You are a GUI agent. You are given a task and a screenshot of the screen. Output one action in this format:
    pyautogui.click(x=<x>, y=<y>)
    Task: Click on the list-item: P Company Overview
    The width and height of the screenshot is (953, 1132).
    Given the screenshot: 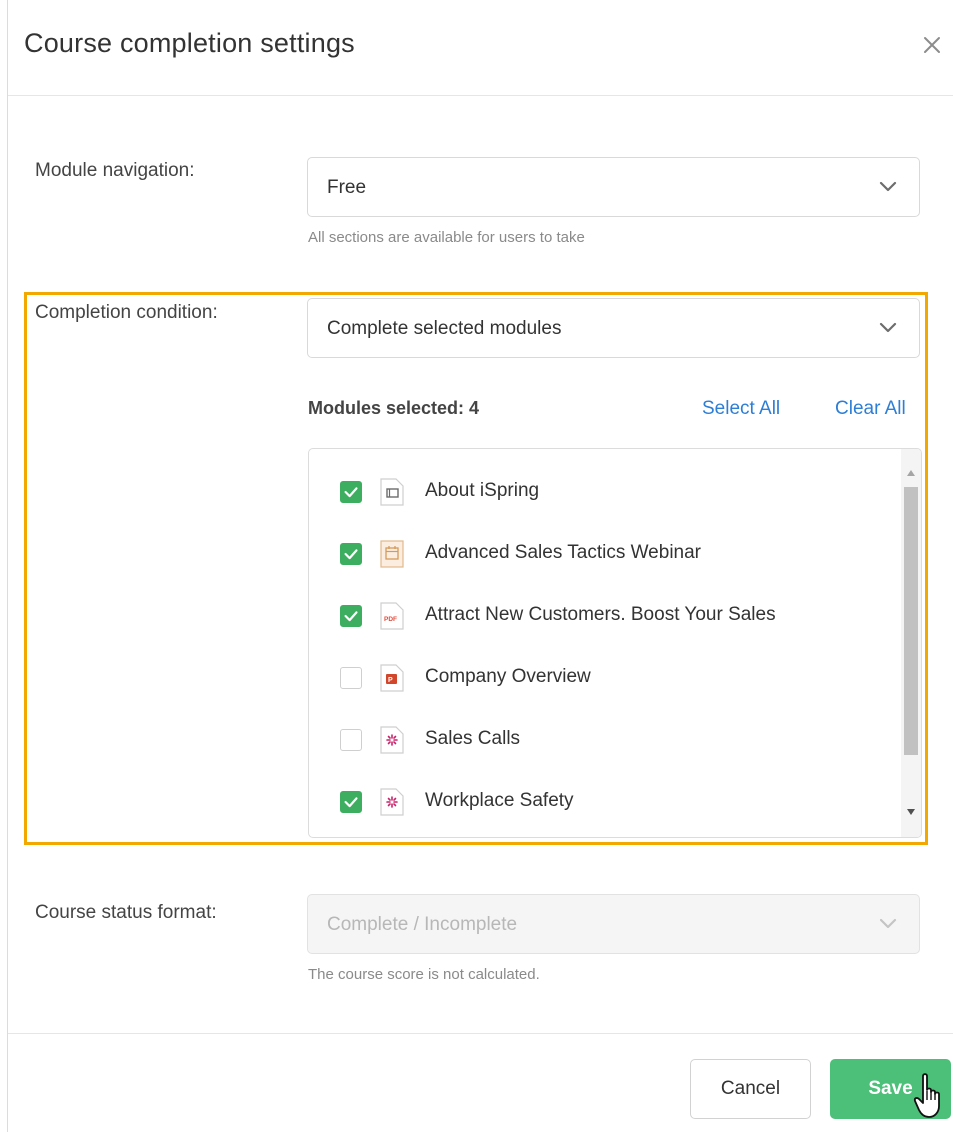 What is the action you would take?
    pyautogui.click(x=602, y=678)
    